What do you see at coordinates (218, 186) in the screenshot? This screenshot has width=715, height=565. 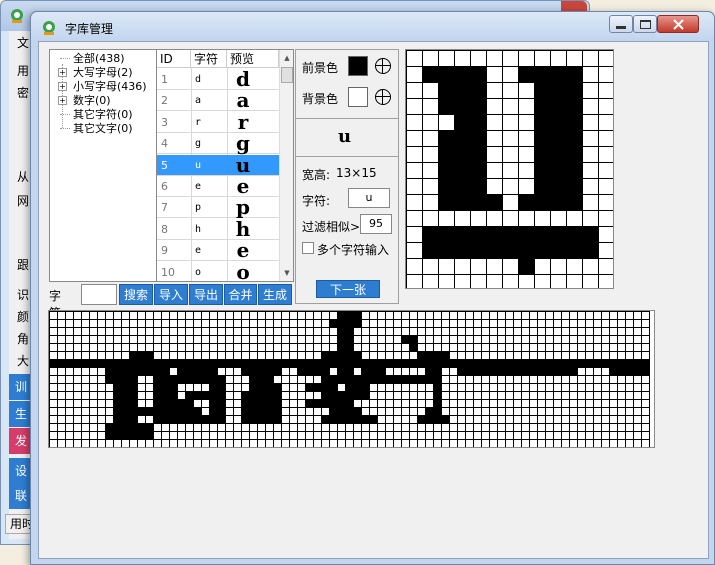 I see `table-row: 6 e e` at bounding box center [218, 186].